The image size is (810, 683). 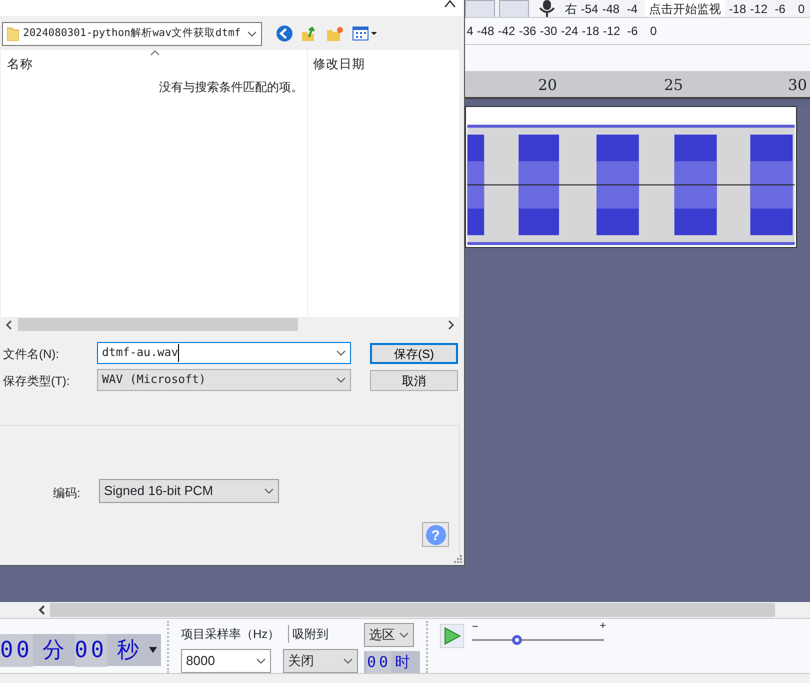 I want to click on meter-tick: -54, so click(x=589, y=8).